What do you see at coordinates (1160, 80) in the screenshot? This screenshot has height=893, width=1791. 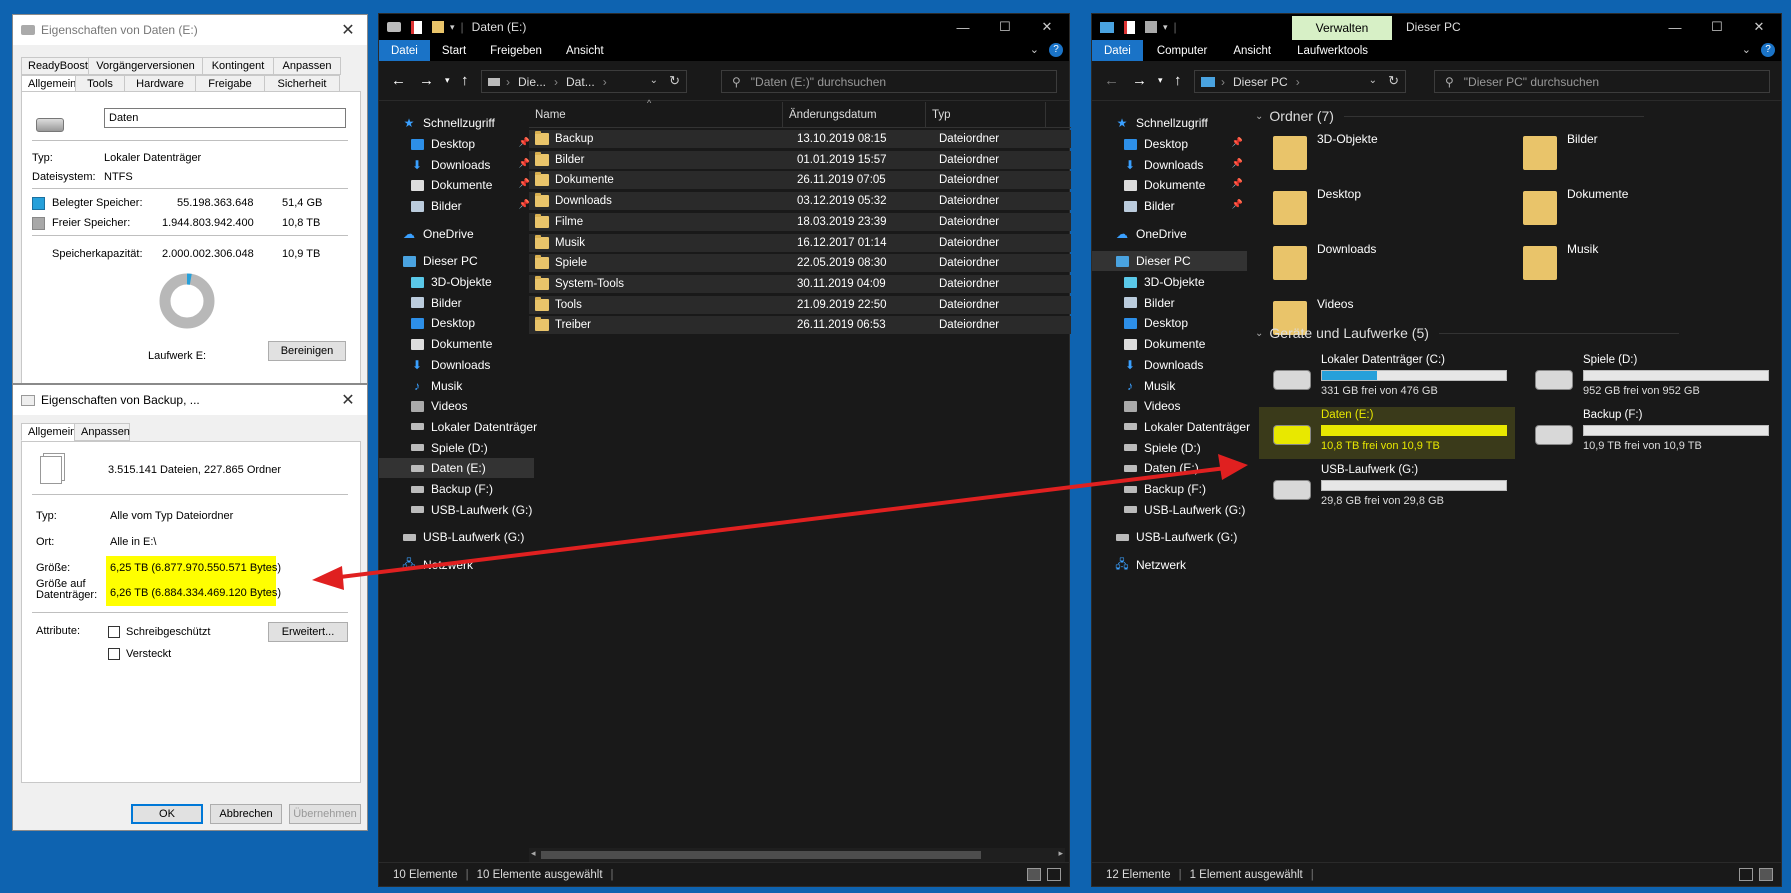 I see `recent-dropdown-icon: ▾` at bounding box center [1160, 80].